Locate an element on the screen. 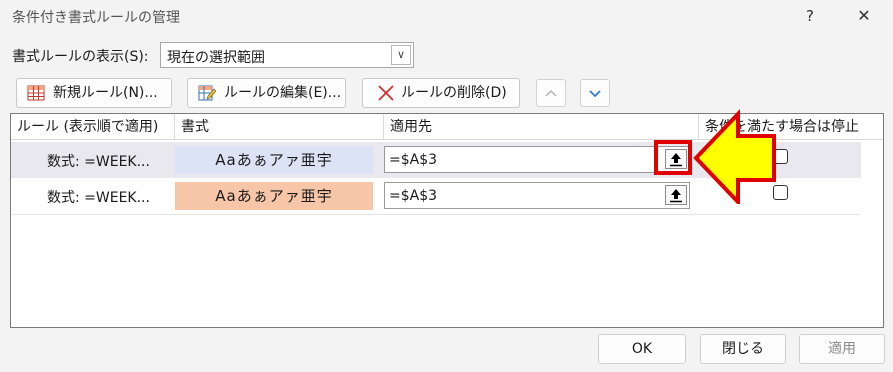  help-button: ? is located at coordinates (810, 16).